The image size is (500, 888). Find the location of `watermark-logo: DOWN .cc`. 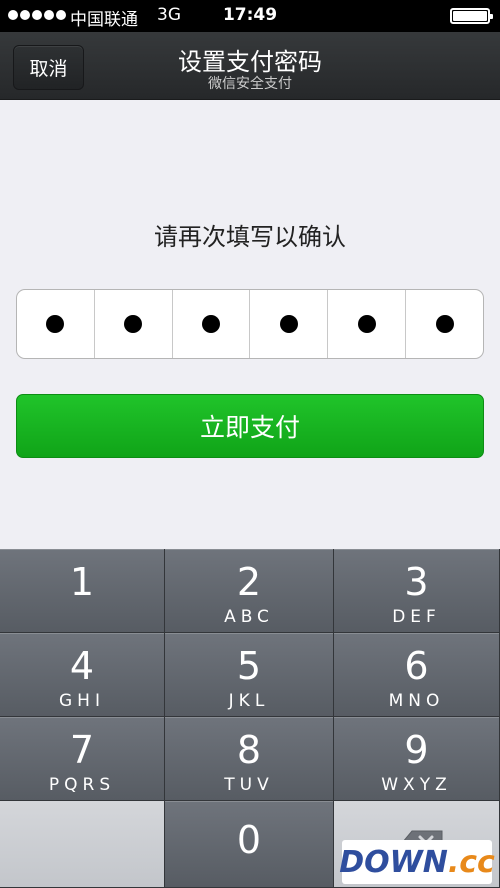

watermark-logo: DOWN .cc is located at coordinates (417, 862).